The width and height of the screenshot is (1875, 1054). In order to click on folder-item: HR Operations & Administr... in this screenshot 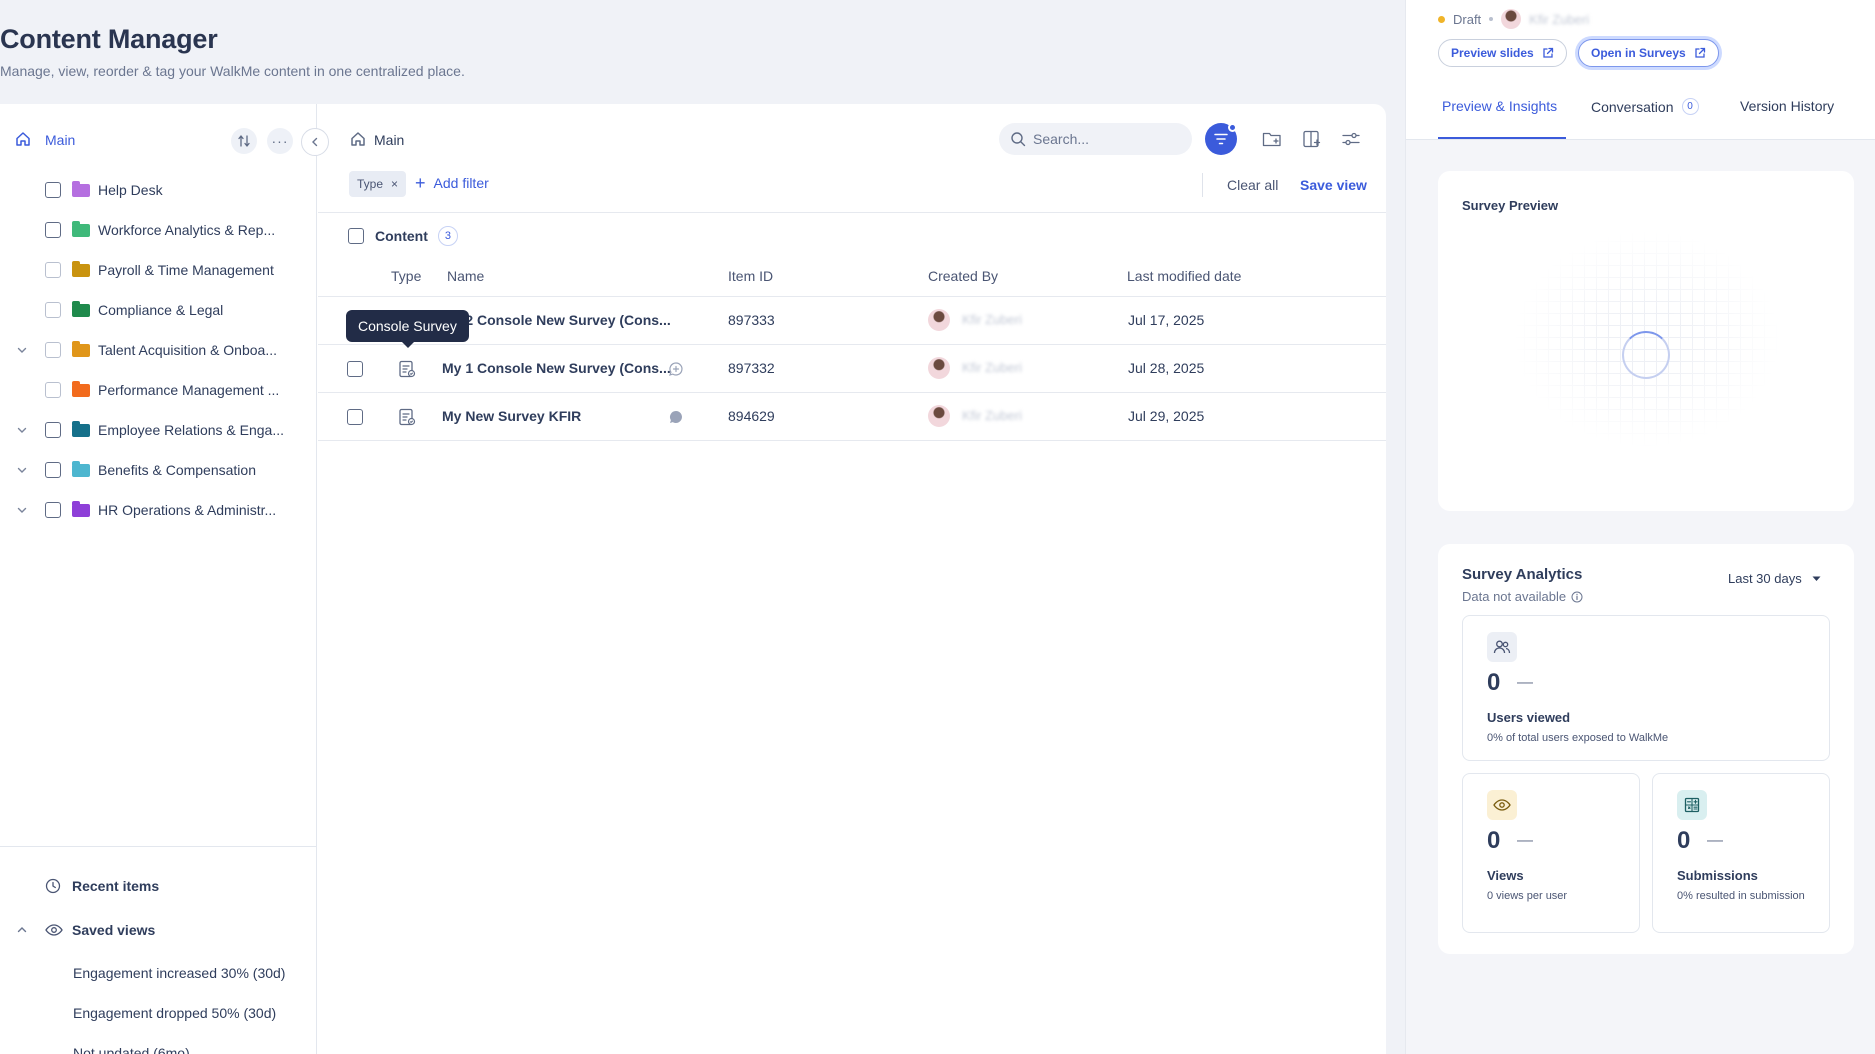, I will do `click(158, 510)`.